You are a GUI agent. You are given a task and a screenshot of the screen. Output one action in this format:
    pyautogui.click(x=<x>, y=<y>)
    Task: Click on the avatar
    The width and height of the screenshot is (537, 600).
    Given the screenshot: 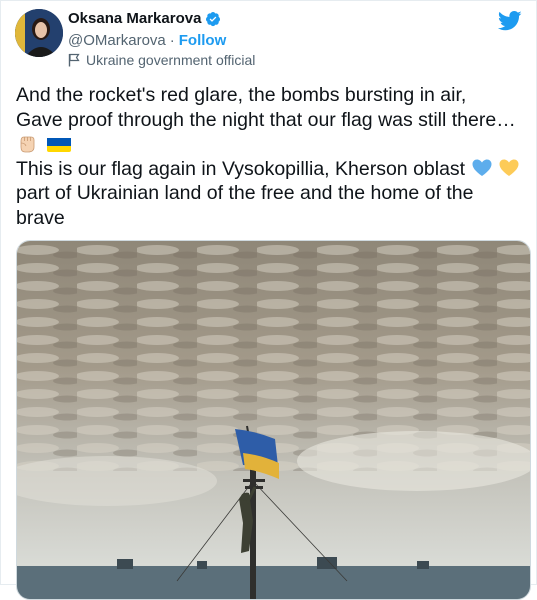 What is the action you would take?
    pyautogui.click(x=39, y=33)
    